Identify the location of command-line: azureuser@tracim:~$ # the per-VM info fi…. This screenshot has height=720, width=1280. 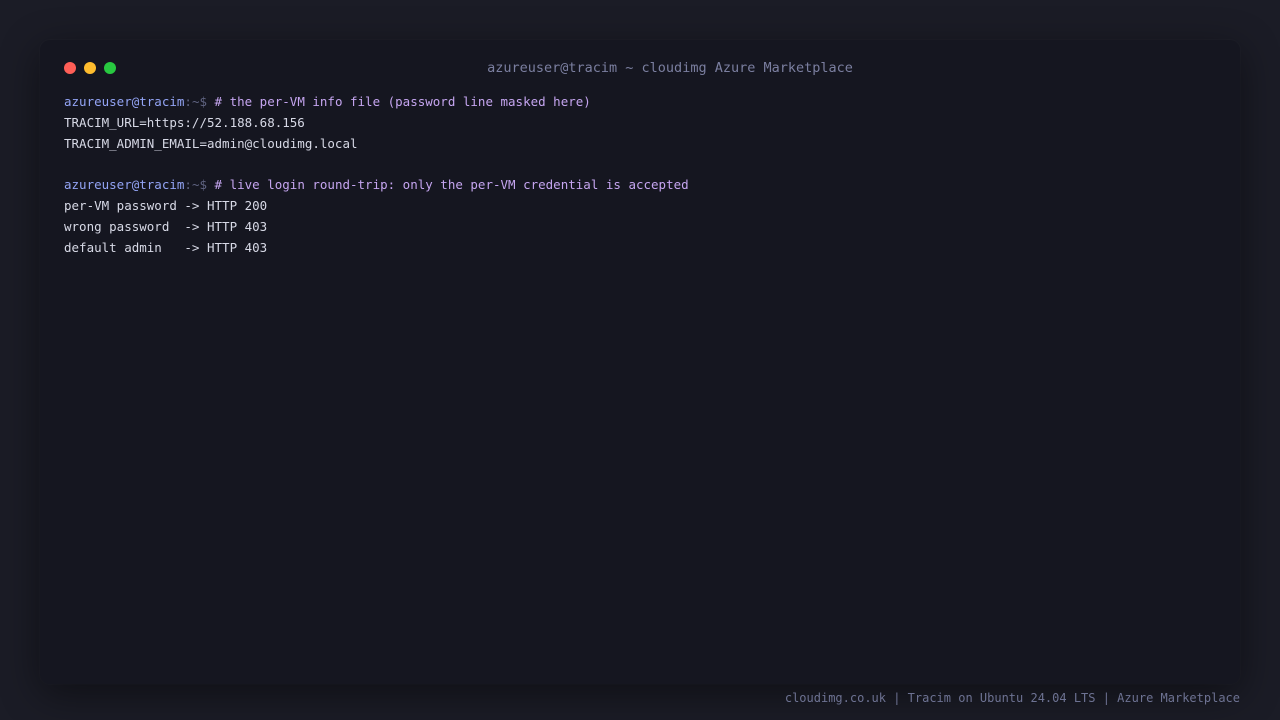
(639, 101).